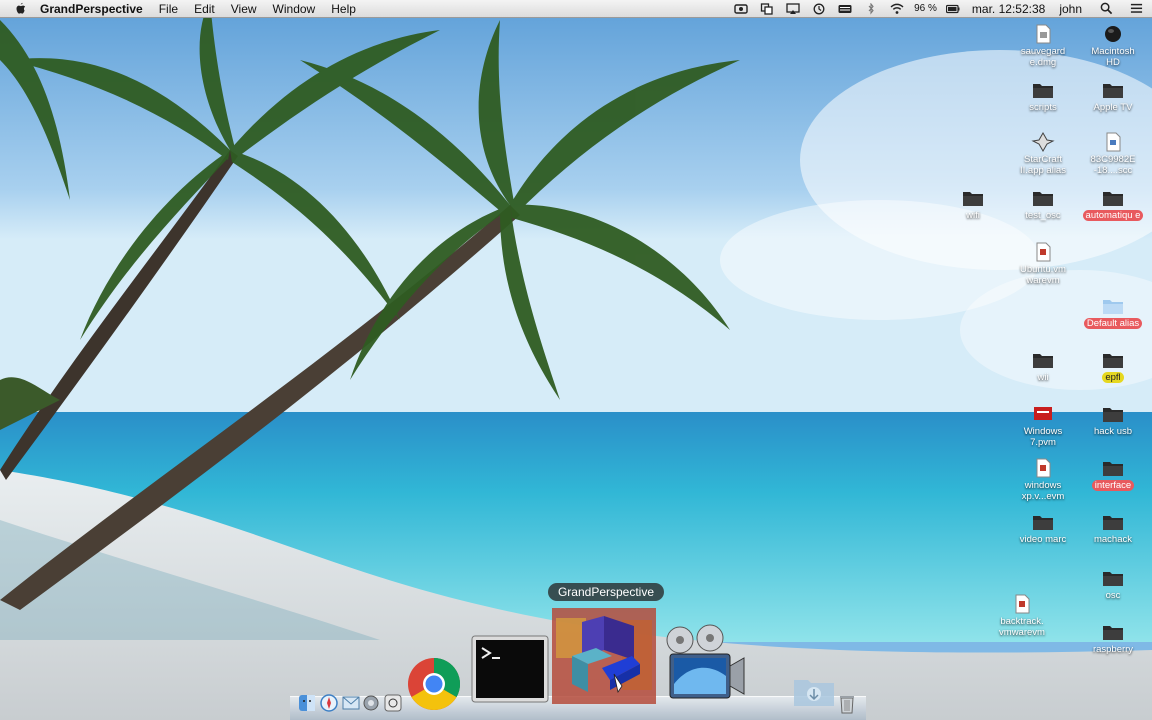 This screenshot has width=1152, height=720. What do you see at coordinates (1043, 437) in the screenshot?
I see `desktop-icon-label: Windows 7.pvm` at bounding box center [1043, 437].